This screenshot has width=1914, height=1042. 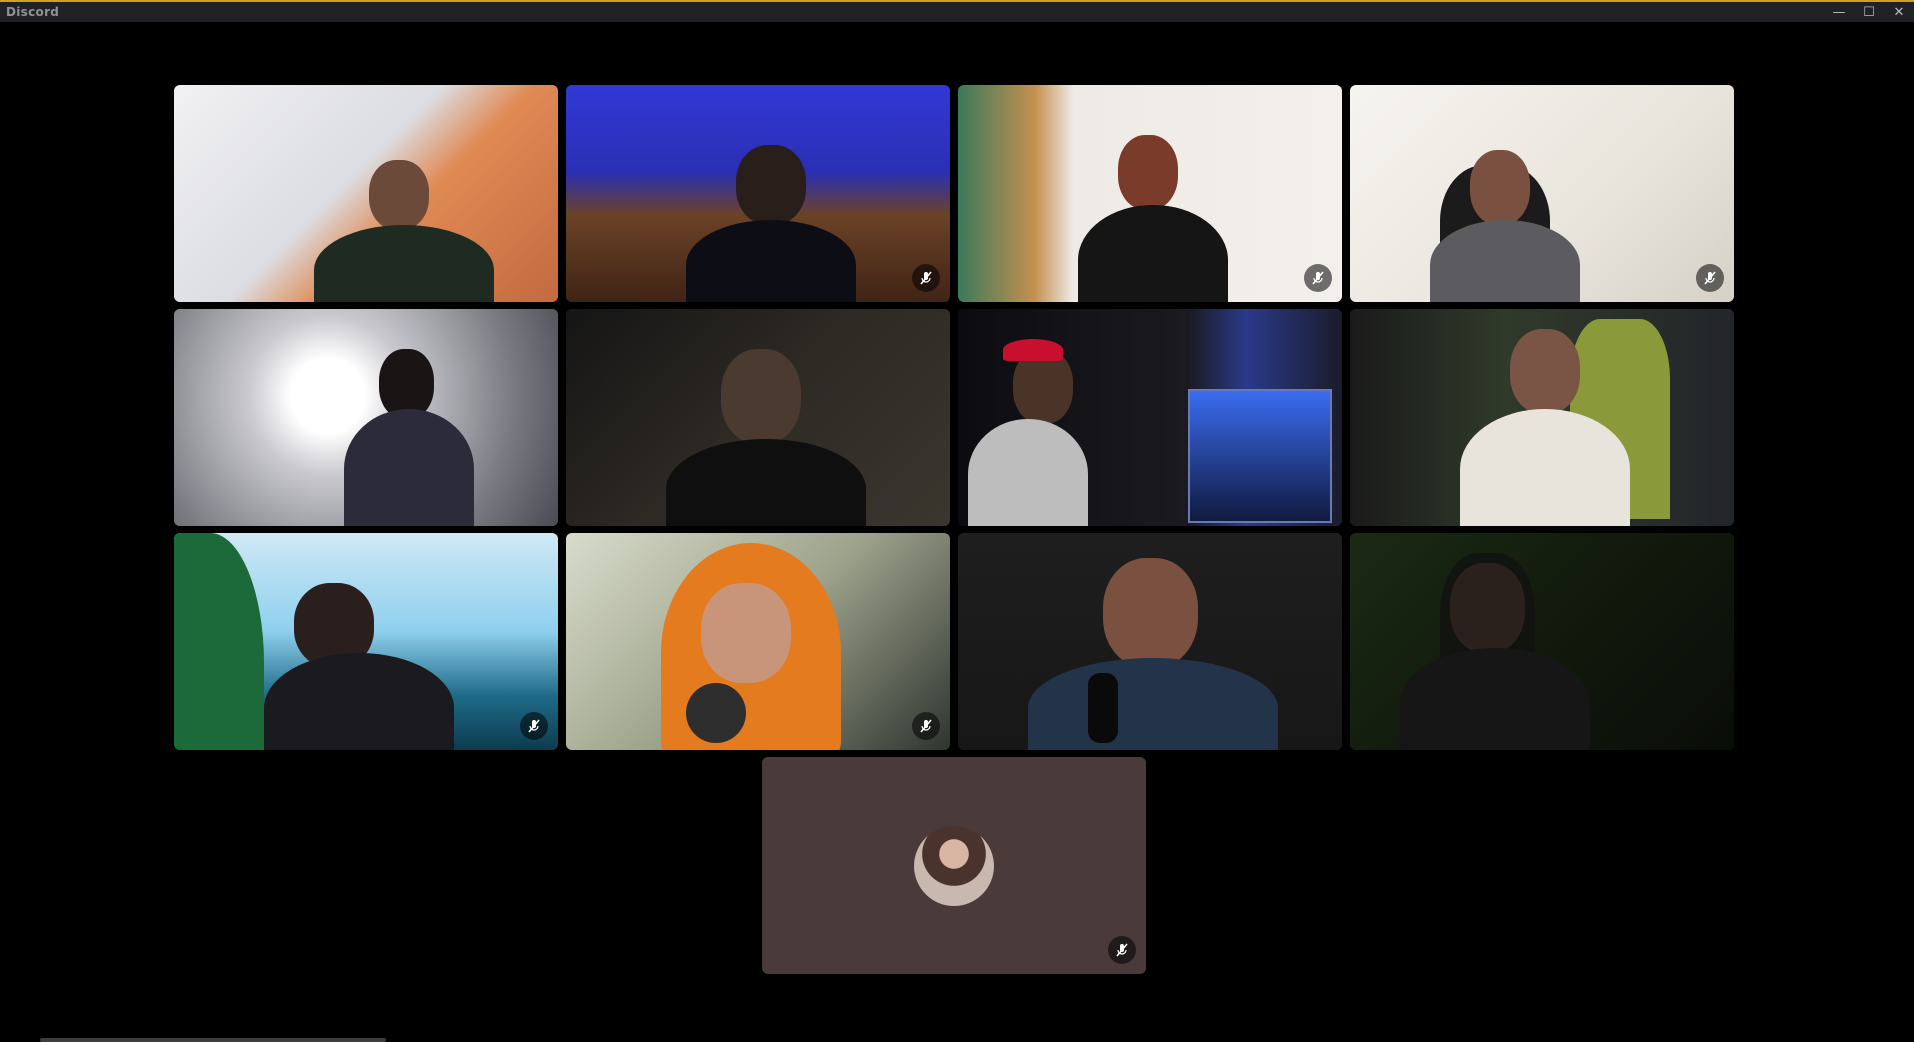 What do you see at coordinates (1033, 350) in the screenshot?
I see `santa-hat` at bounding box center [1033, 350].